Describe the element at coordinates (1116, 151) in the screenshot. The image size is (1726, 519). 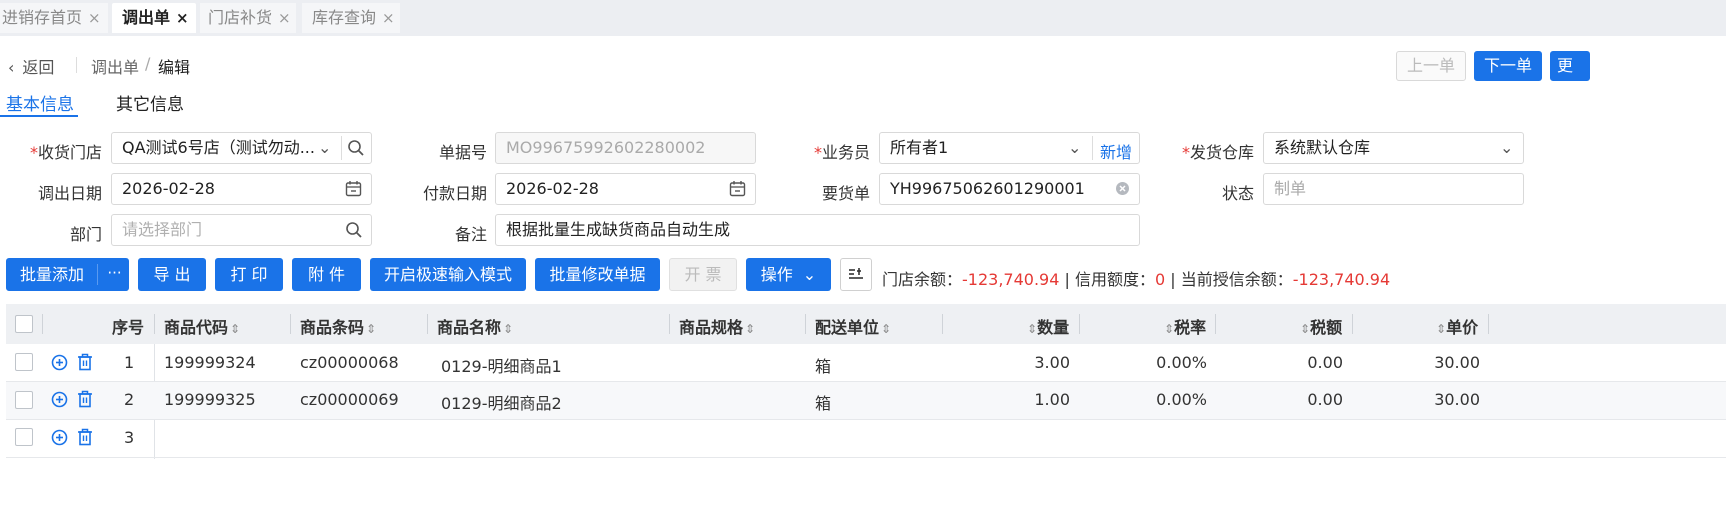
I see `add-salesman-link: 新增` at that location.